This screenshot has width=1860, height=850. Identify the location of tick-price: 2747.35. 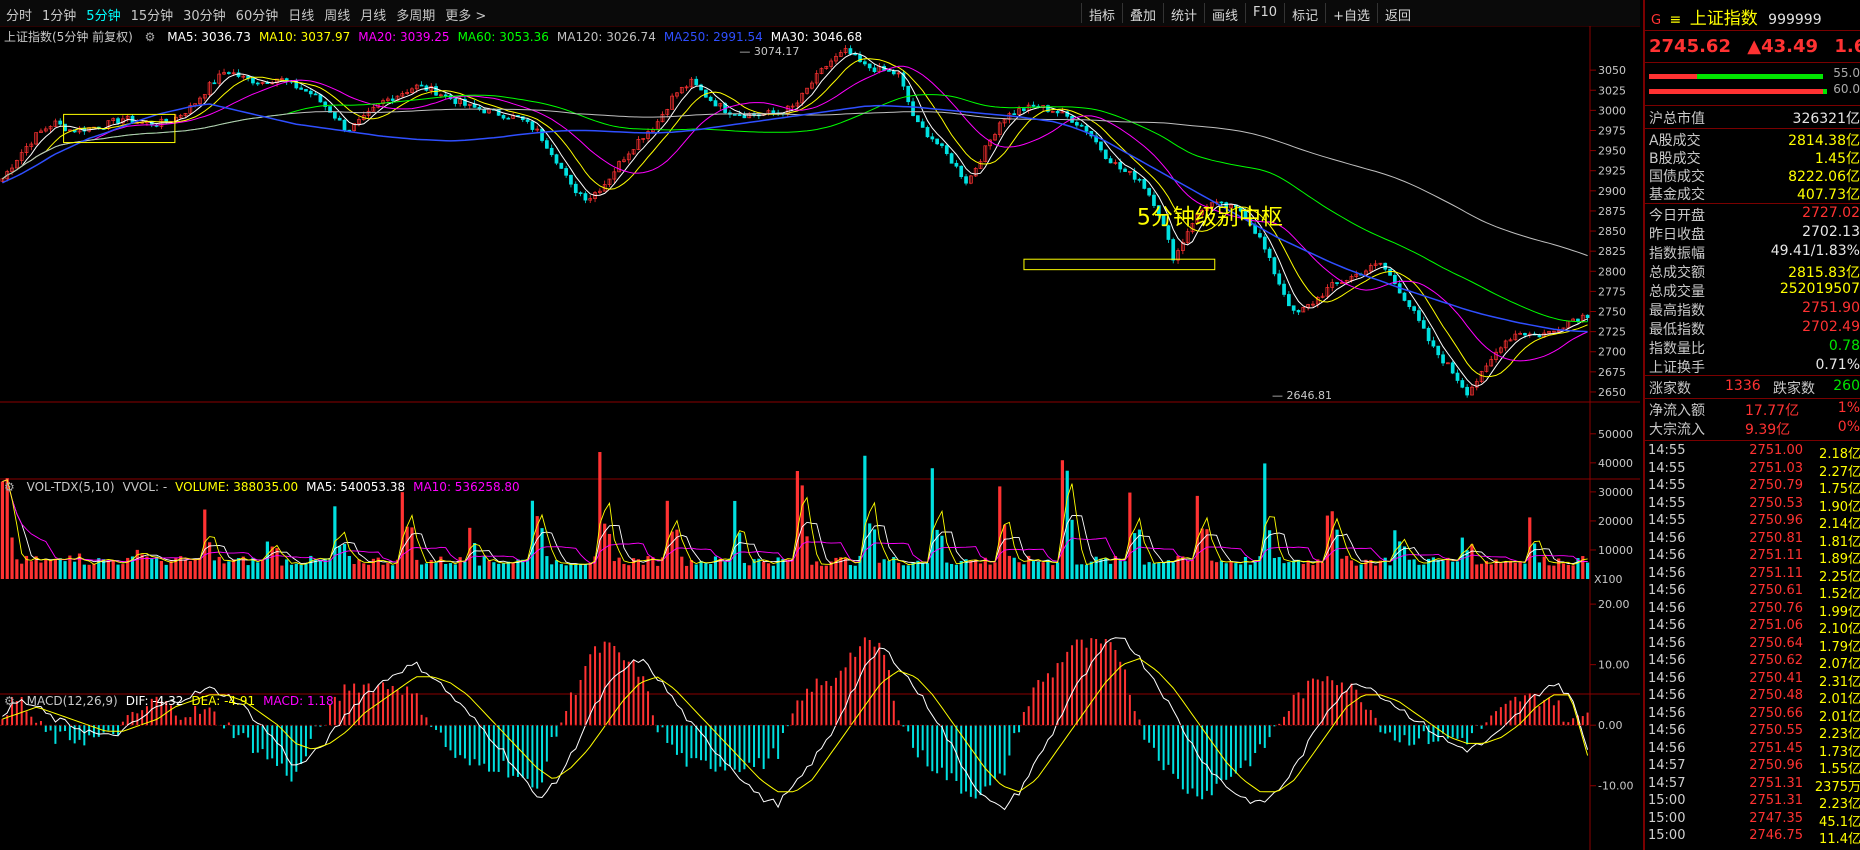
(1776, 818).